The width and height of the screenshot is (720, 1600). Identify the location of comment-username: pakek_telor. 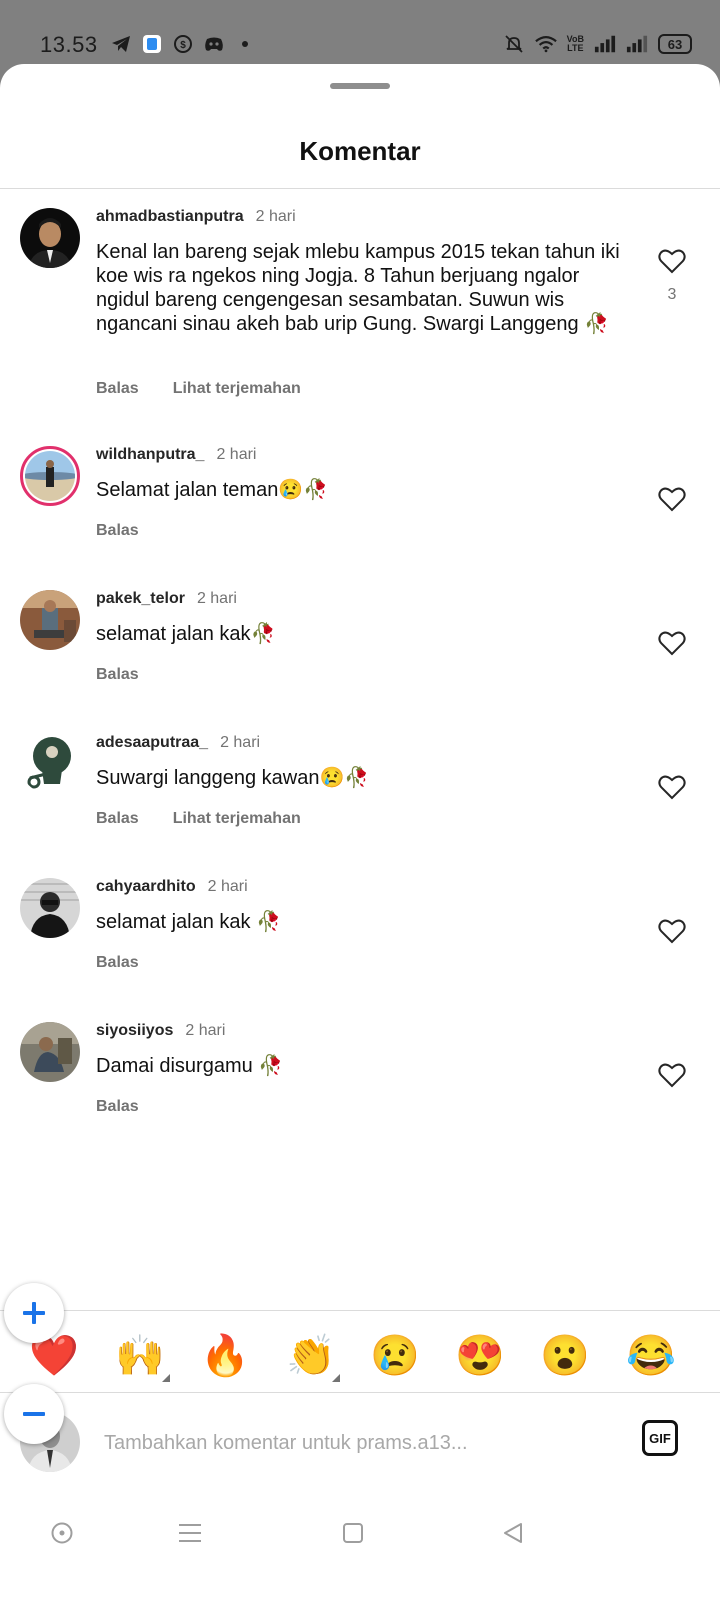
(140, 599).